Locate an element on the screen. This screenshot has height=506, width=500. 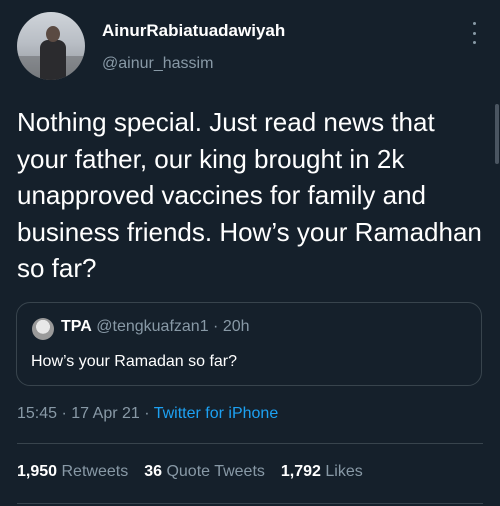
more-vertical-icon is located at coordinates (474, 33).